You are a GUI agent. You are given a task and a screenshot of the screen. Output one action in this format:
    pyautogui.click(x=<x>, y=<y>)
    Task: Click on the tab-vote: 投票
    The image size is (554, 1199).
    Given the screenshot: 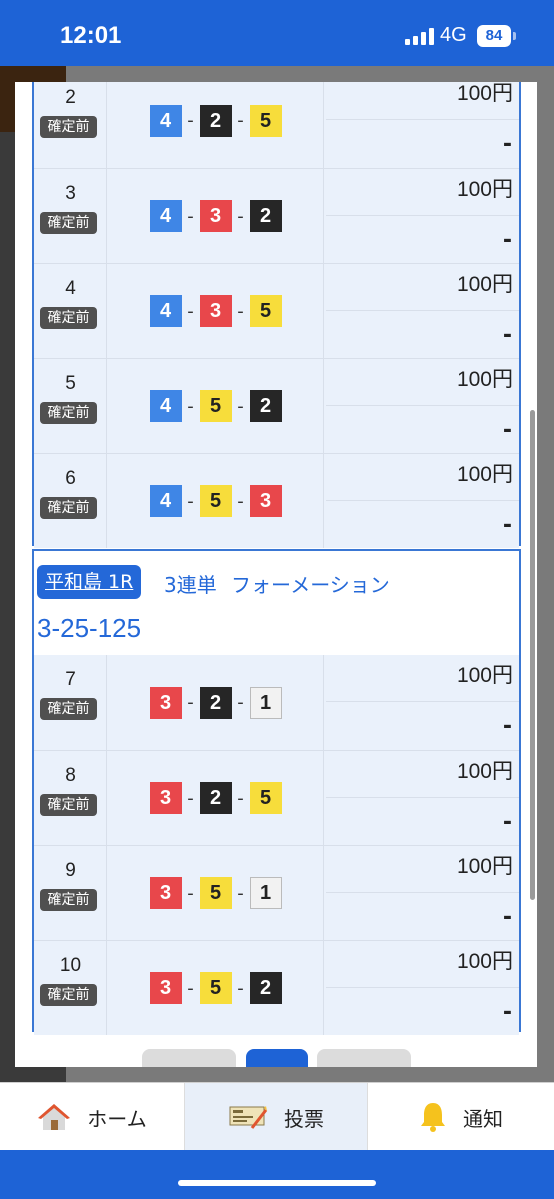 What is the action you would take?
    pyautogui.click(x=276, y=1117)
    